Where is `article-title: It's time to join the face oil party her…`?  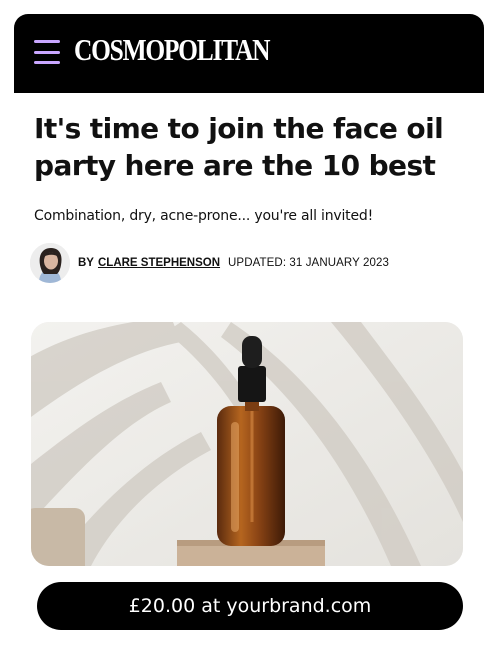
article-title: It's time to join the face oil party her… is located at coordinates (239, 147).